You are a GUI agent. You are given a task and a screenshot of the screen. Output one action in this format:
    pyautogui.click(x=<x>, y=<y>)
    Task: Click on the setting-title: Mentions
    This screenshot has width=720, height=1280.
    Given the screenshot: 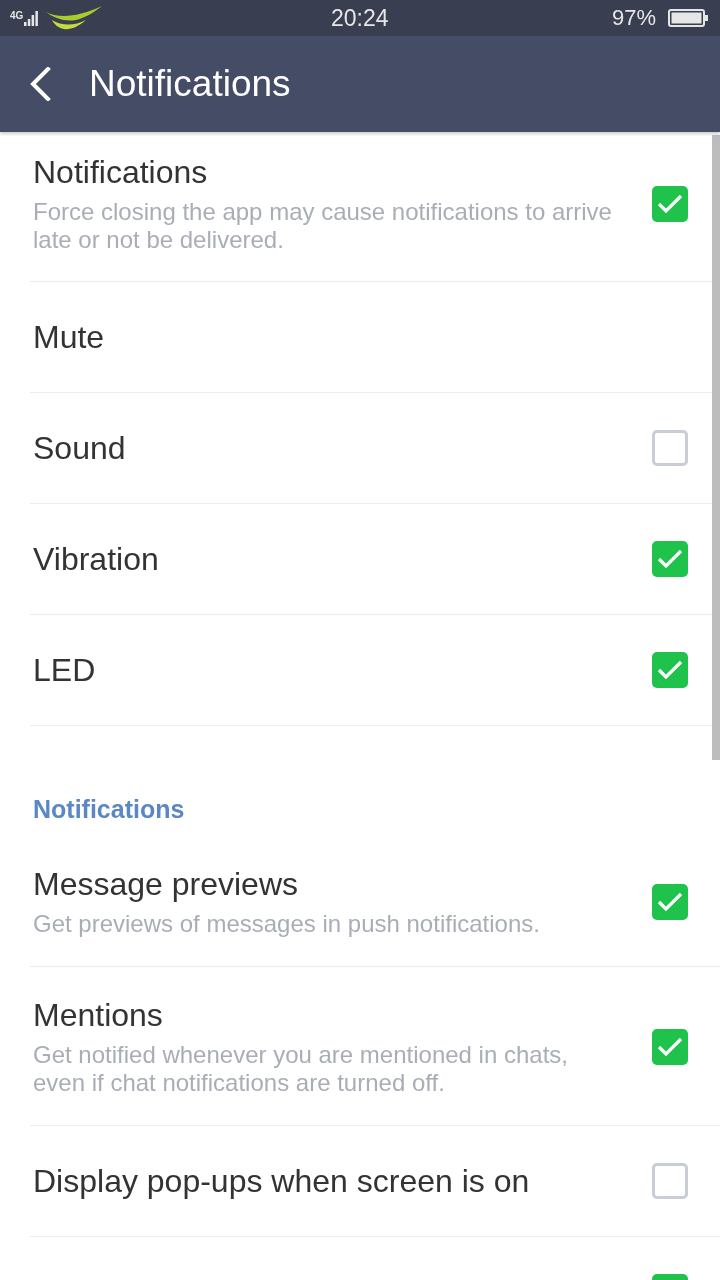 What is the action you would take?
    pyautogui.click(x=98, y=1015)
    